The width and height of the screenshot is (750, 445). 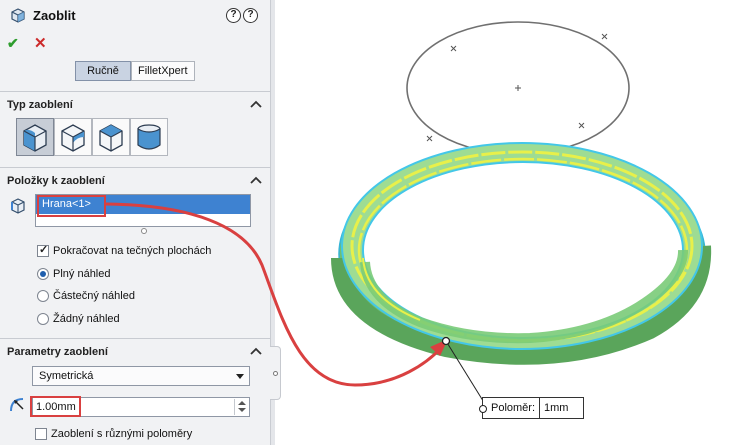 What do you see at coordinates (57, 352) in the screenshot?
I see `section-title-params: Parametry zaoblení` at bounding box center [57, 352].